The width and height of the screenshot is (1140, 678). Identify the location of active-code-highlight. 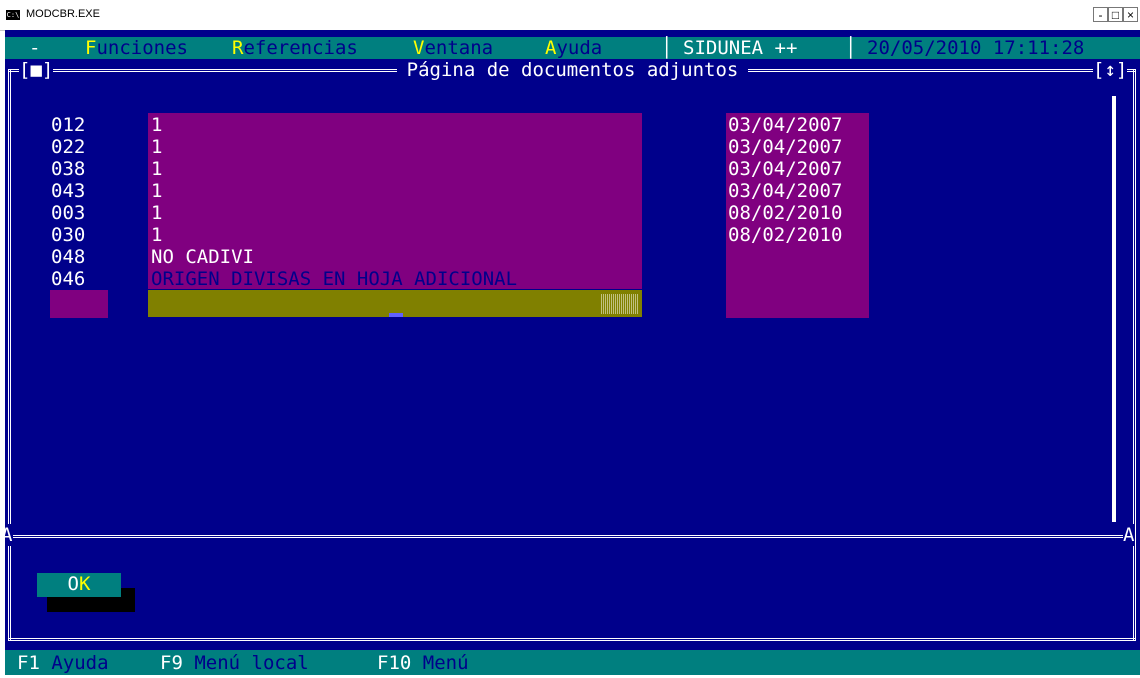
(79, 304).